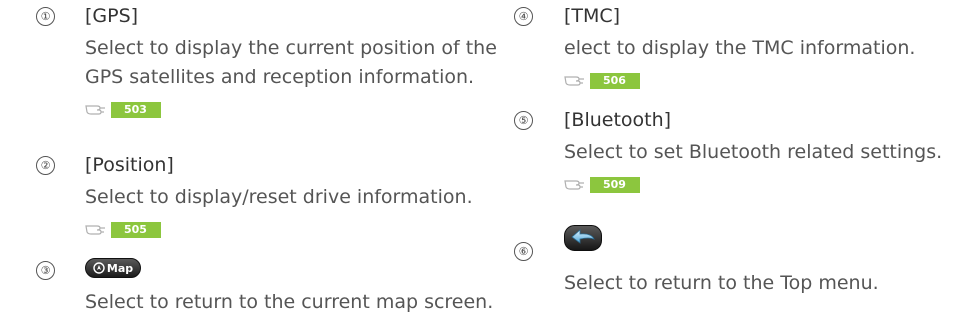 This screenshot has width=962, height=322. What do you see at coordinates (740, 48) in the screenshot?
I see `item-description-line: elect to display the TMC information.` at bounding box center [740, 48].